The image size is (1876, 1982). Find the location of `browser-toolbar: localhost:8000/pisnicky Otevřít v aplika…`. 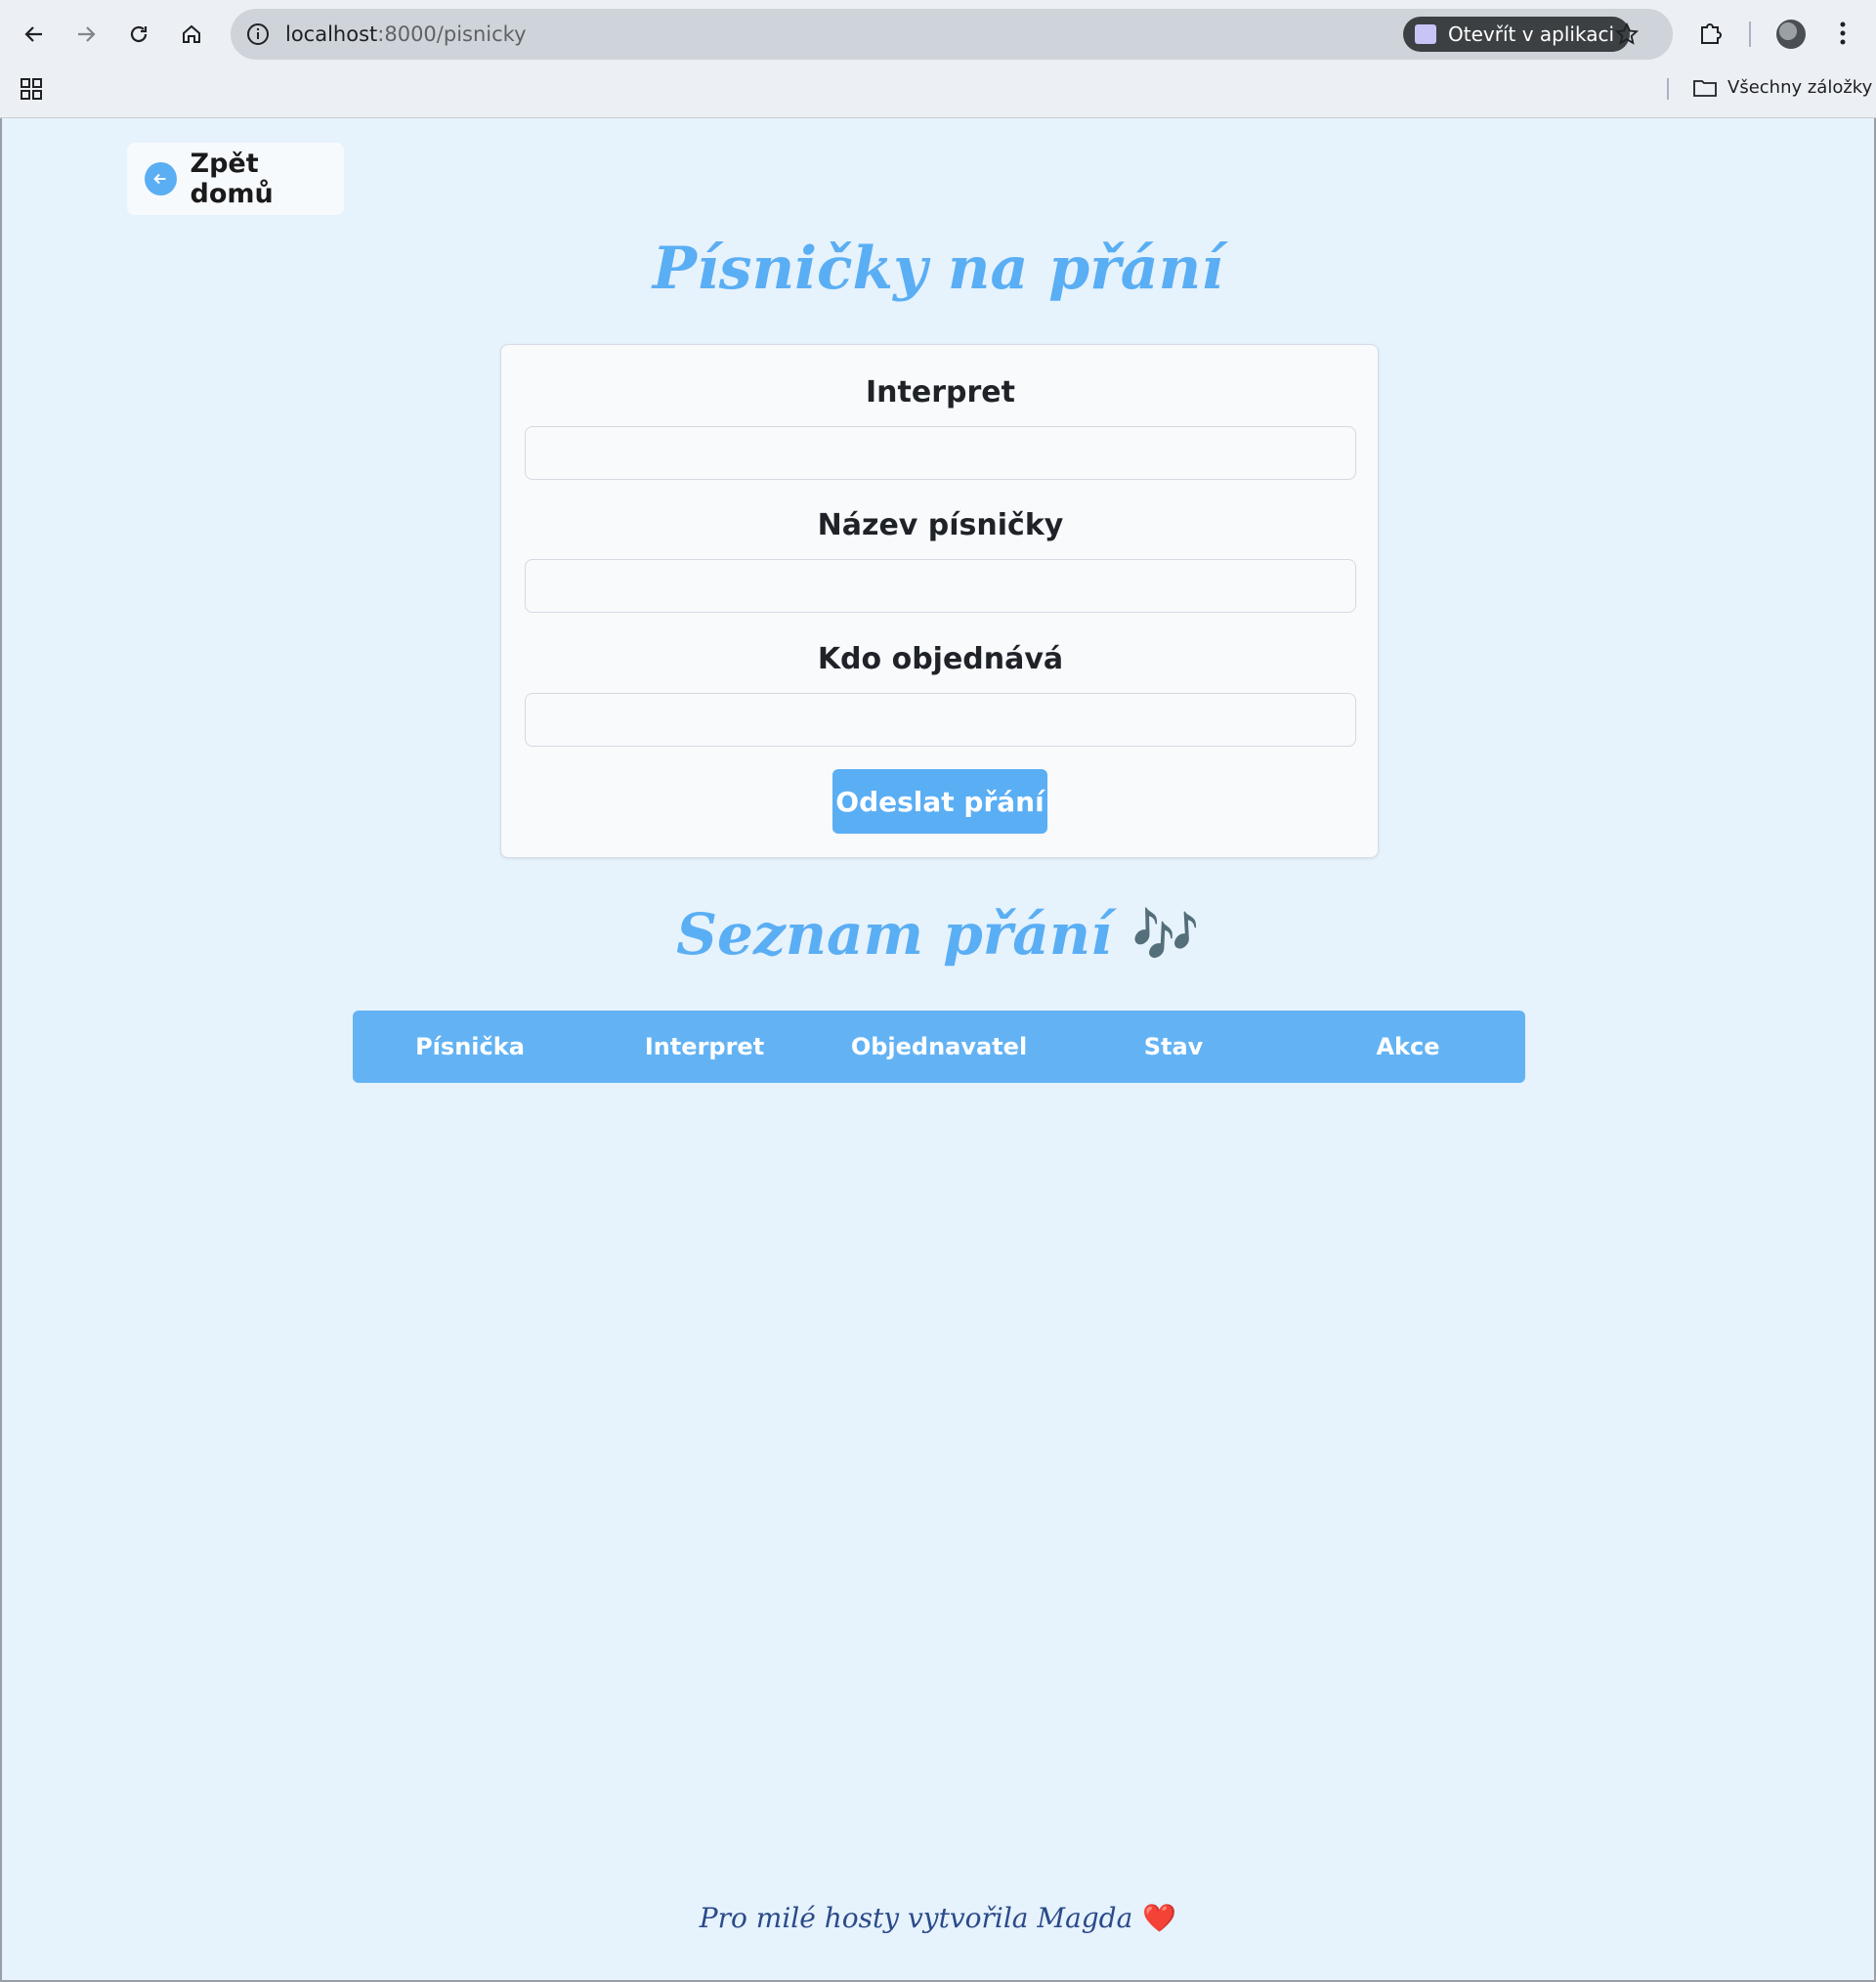

browser-toolbar: localhost:8000/pisnicky Otevřít v aplika… is located at coordinates (938, 34).